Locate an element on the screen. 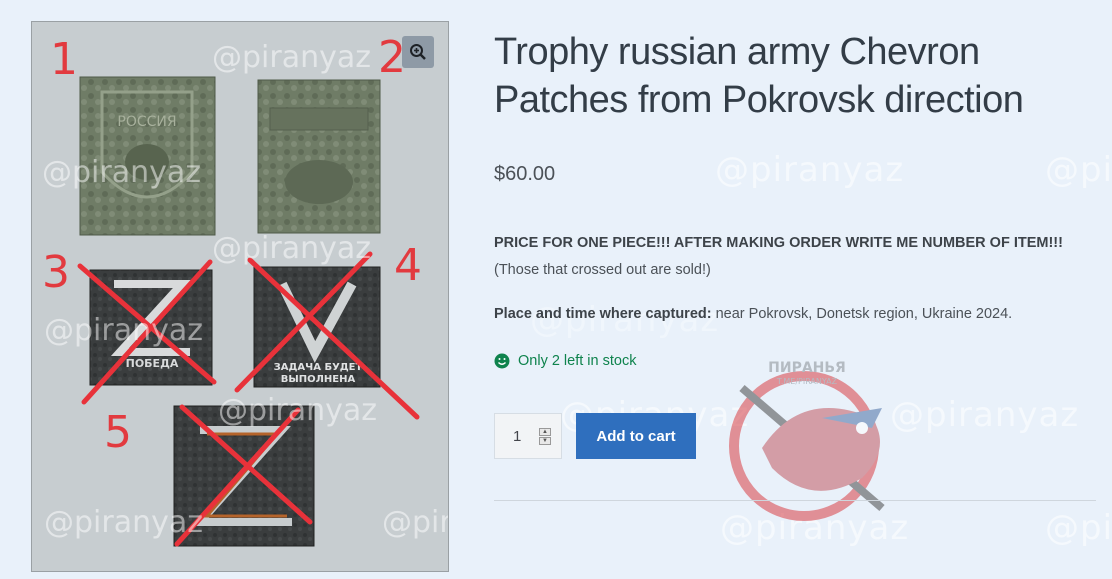  piranha-logo: ПИРАНЬЯ T.ME/PIRANYAZ is located at coordinates (807, 440).